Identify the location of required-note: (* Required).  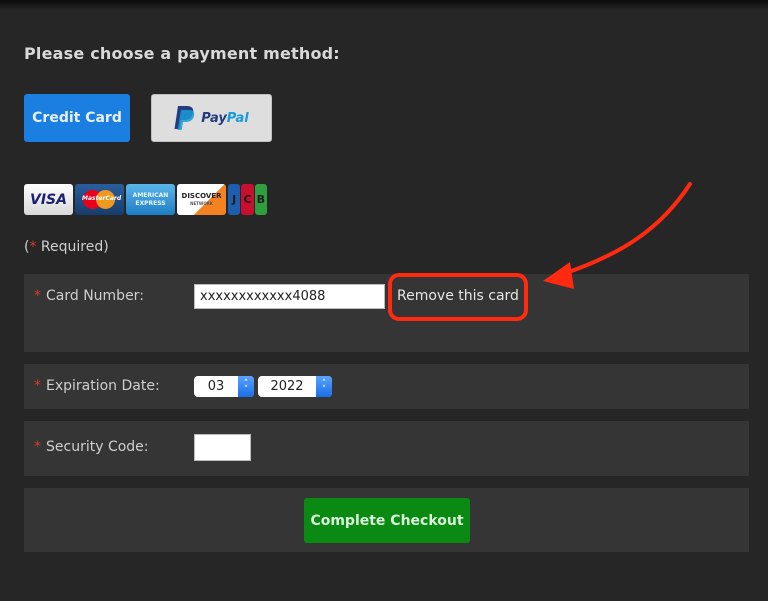
(66, 247).